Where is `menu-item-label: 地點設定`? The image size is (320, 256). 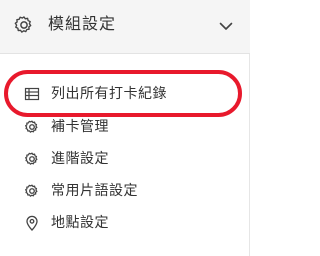
menu-item-label: 地點設定 is located at coordinates (80, 223).